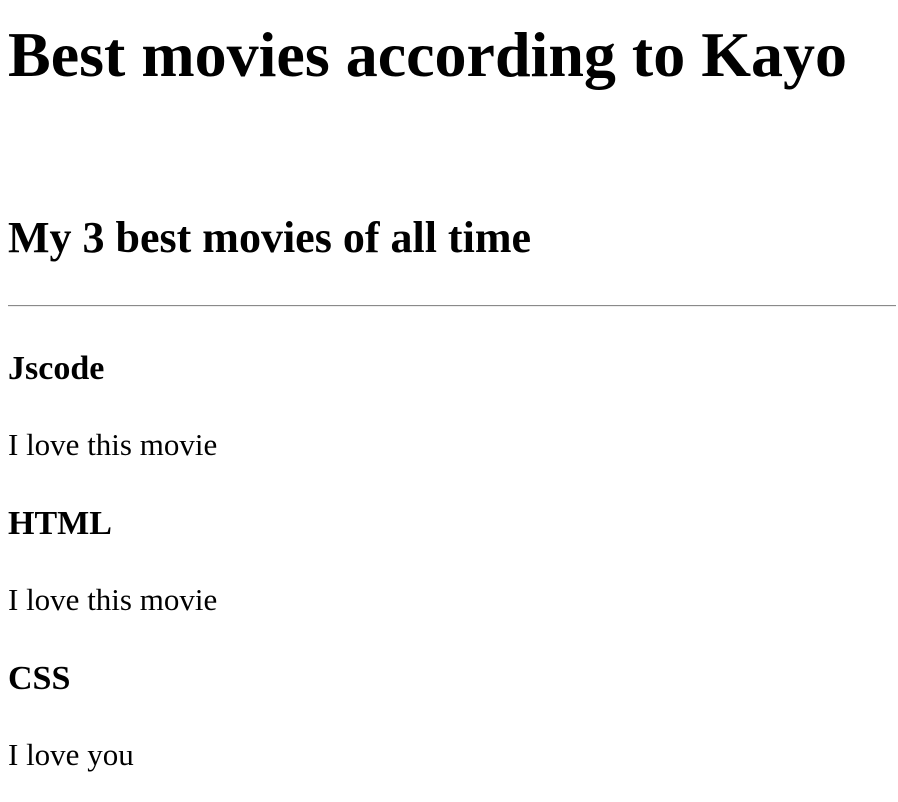  I want to click on divider, so click(452, 306).